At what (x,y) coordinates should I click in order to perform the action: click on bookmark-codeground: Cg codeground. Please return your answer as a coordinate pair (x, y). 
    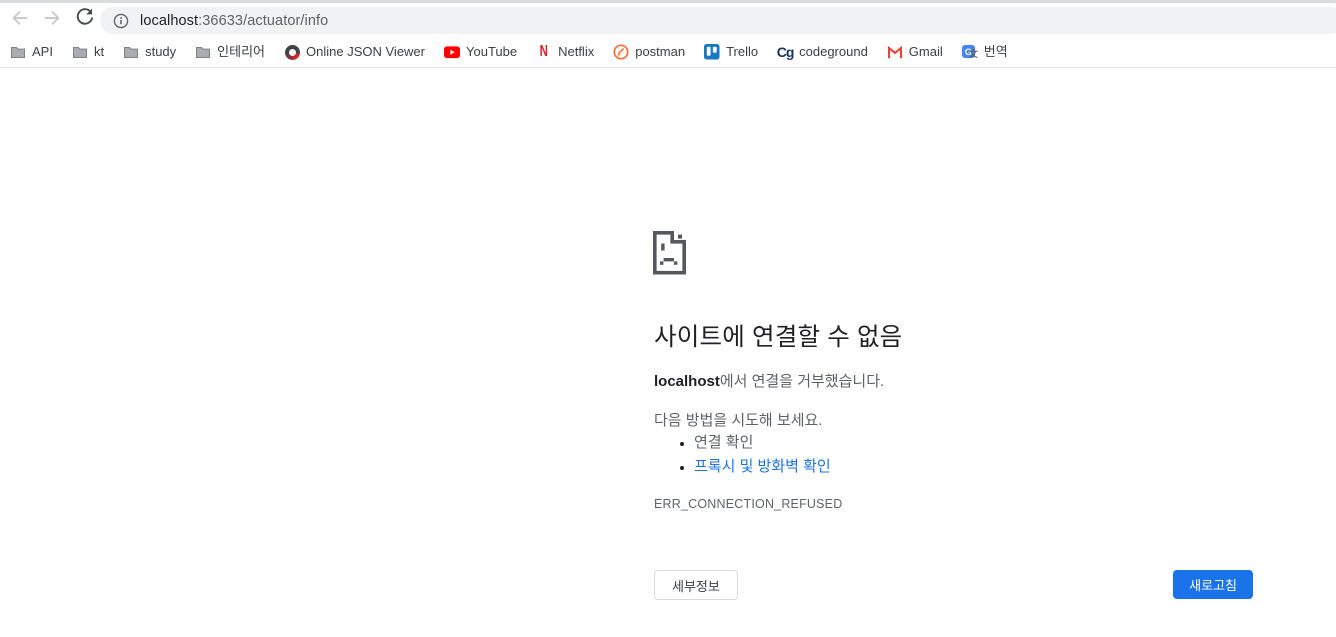
    Looking at the image, I should click on (822, 52).